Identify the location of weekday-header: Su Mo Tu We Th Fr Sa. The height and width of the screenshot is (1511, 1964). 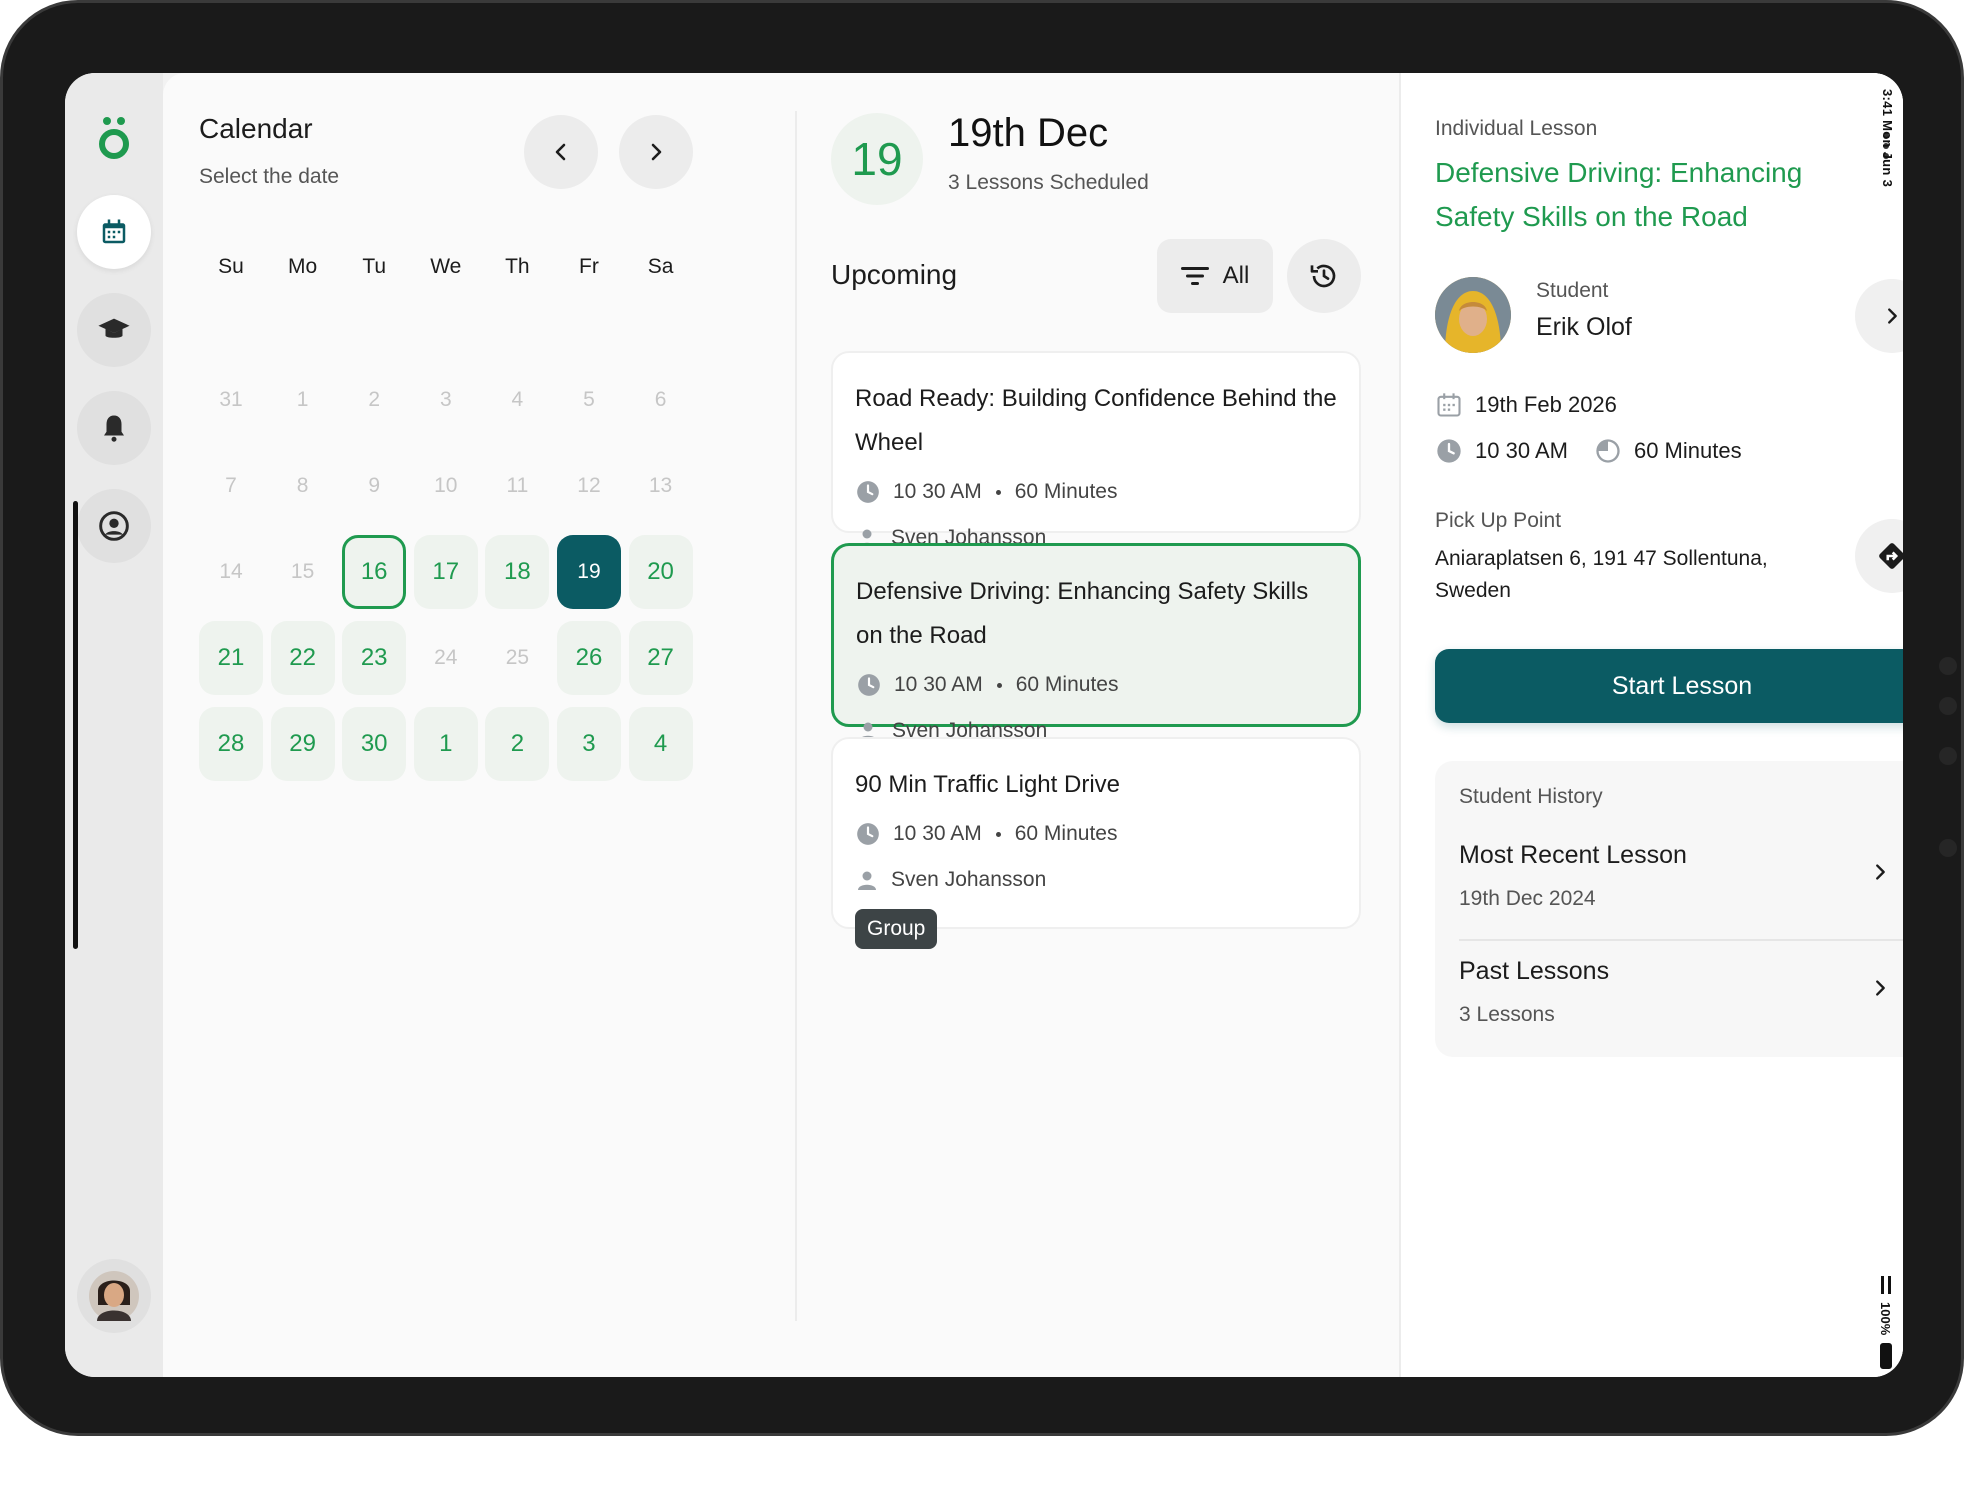
(449, 267).